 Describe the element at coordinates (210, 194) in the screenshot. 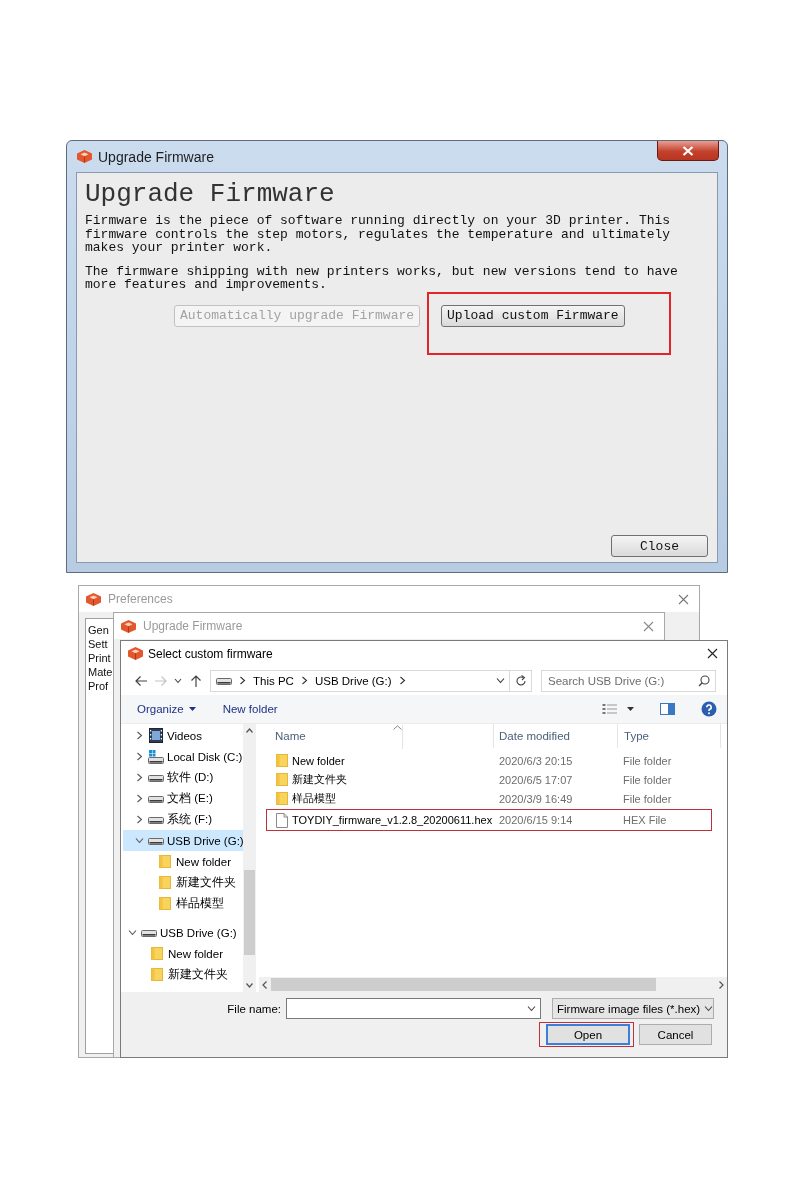

I see `dialog-heading: Upgrade Firmware` at that location.